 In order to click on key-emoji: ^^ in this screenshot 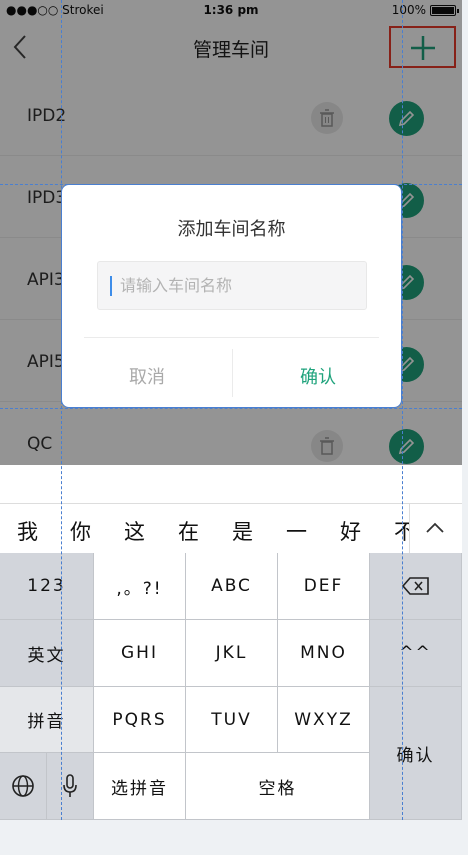, I will do `click(416, 653)`.